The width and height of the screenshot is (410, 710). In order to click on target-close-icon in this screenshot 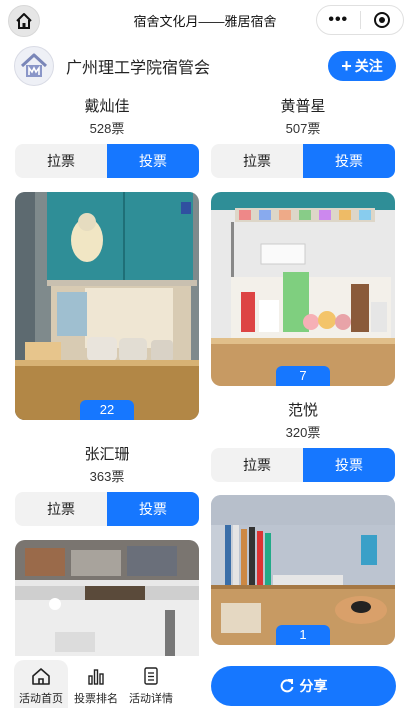, I will do `click(381, 20)`.